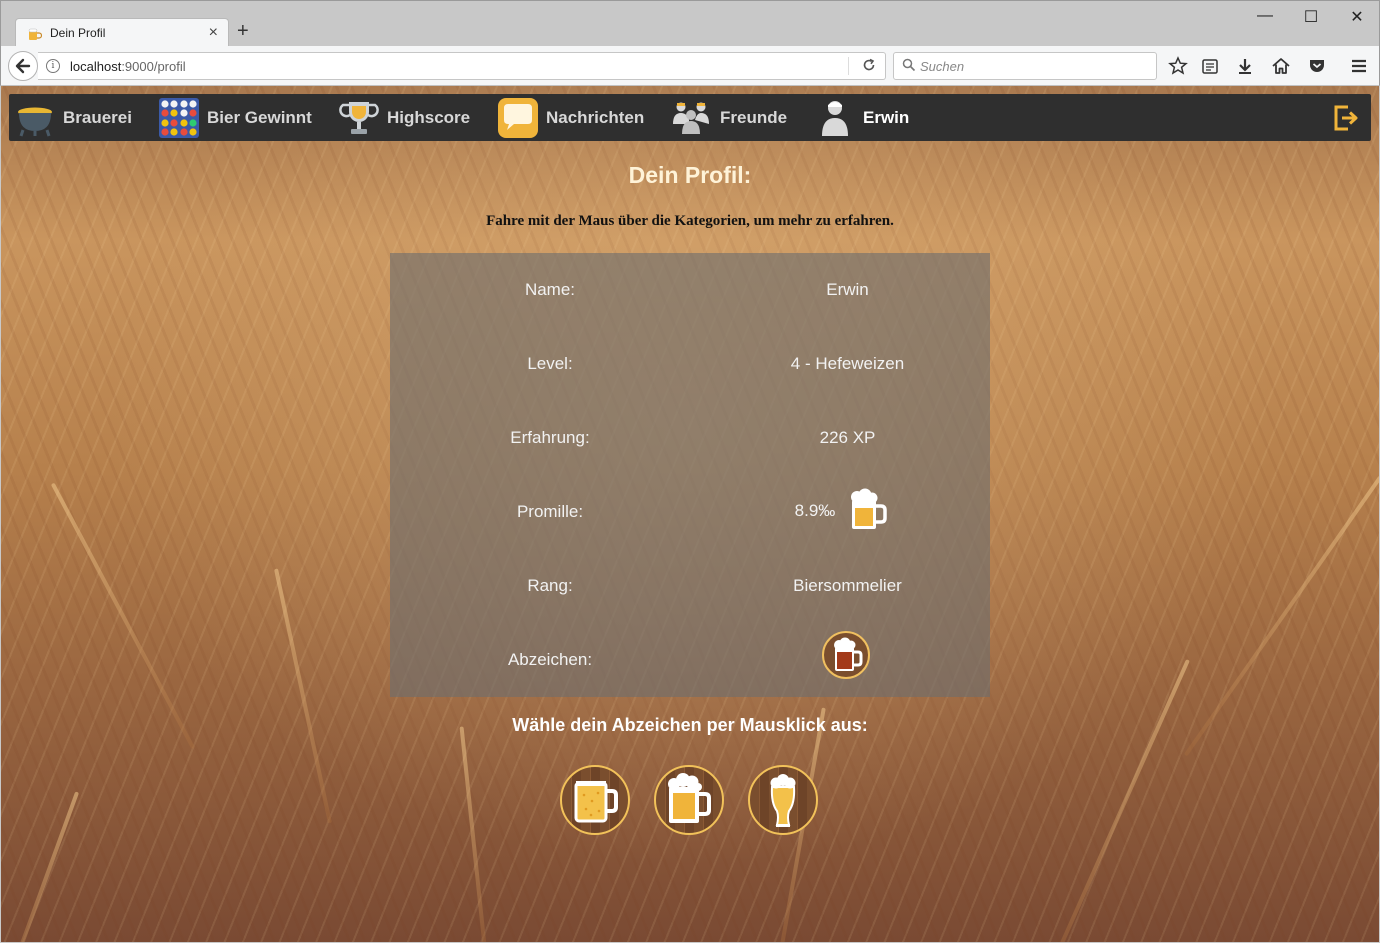  What do you see at coordinates (462, 66) in the screenshot?
I see `url-bar: i localhost:9000/profil` at bounding box center [462, 66].